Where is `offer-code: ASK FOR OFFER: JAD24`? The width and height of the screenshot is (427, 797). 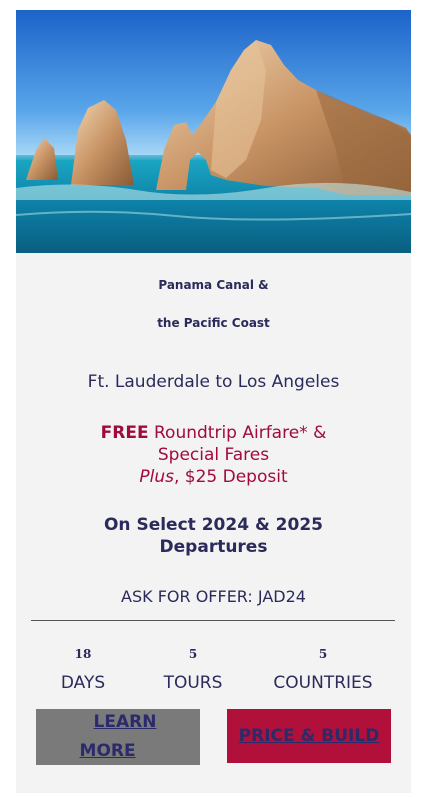
offer-code: ASK FOR OFFER: JAD24 is located at coordinates (213, 596).